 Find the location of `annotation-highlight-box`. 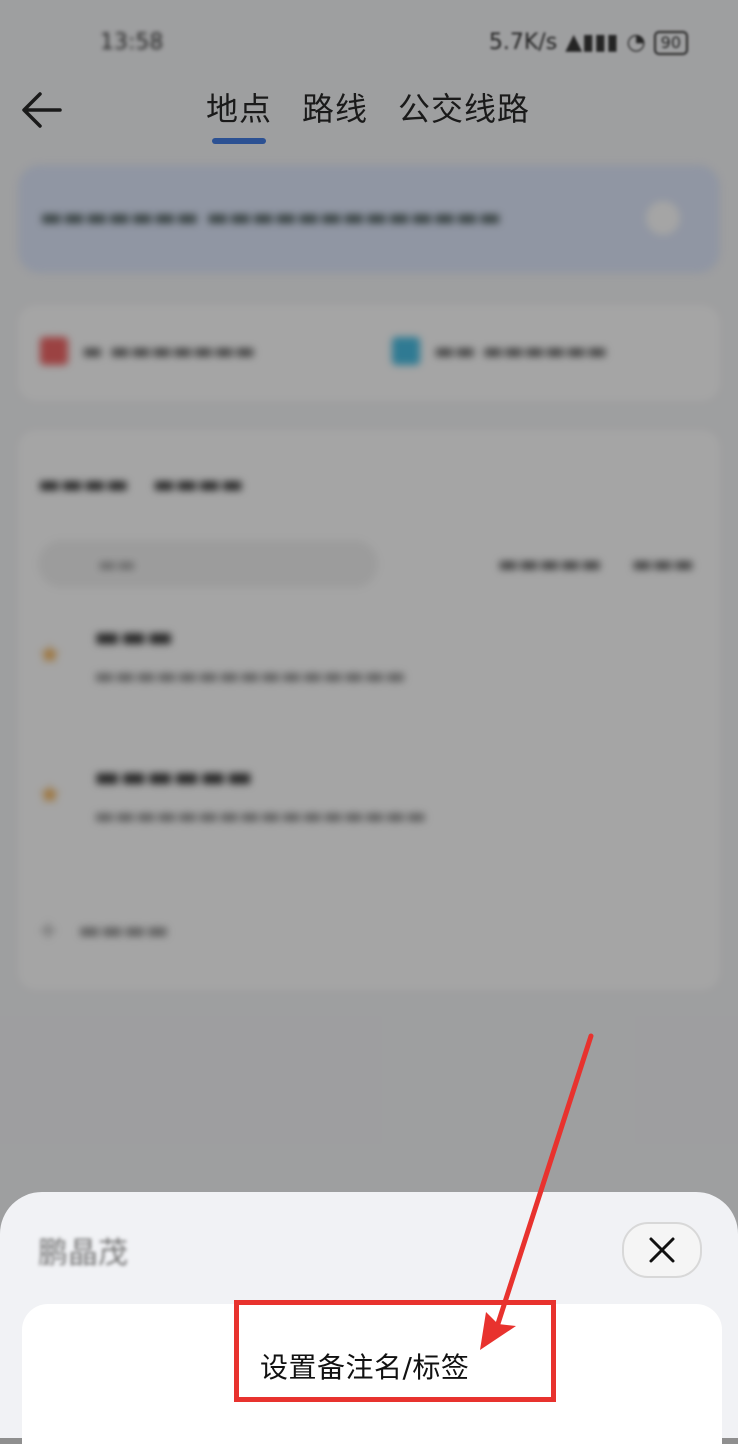

annotation-highlight-box is located at coordinates (395, 1351).